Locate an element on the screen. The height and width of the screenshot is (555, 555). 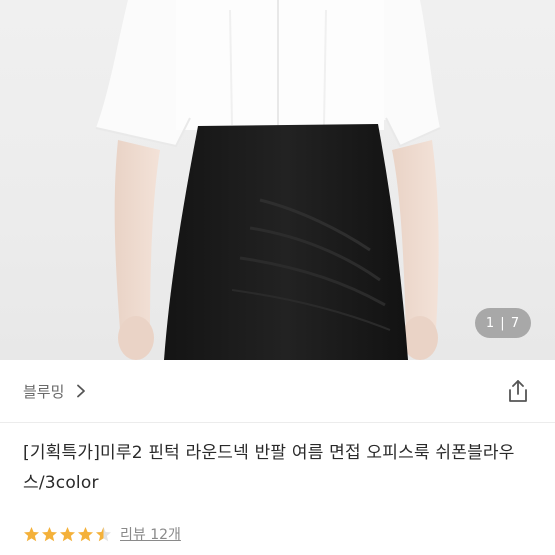
image-counter: 1 | 7 is located at coordinates (503, 323).